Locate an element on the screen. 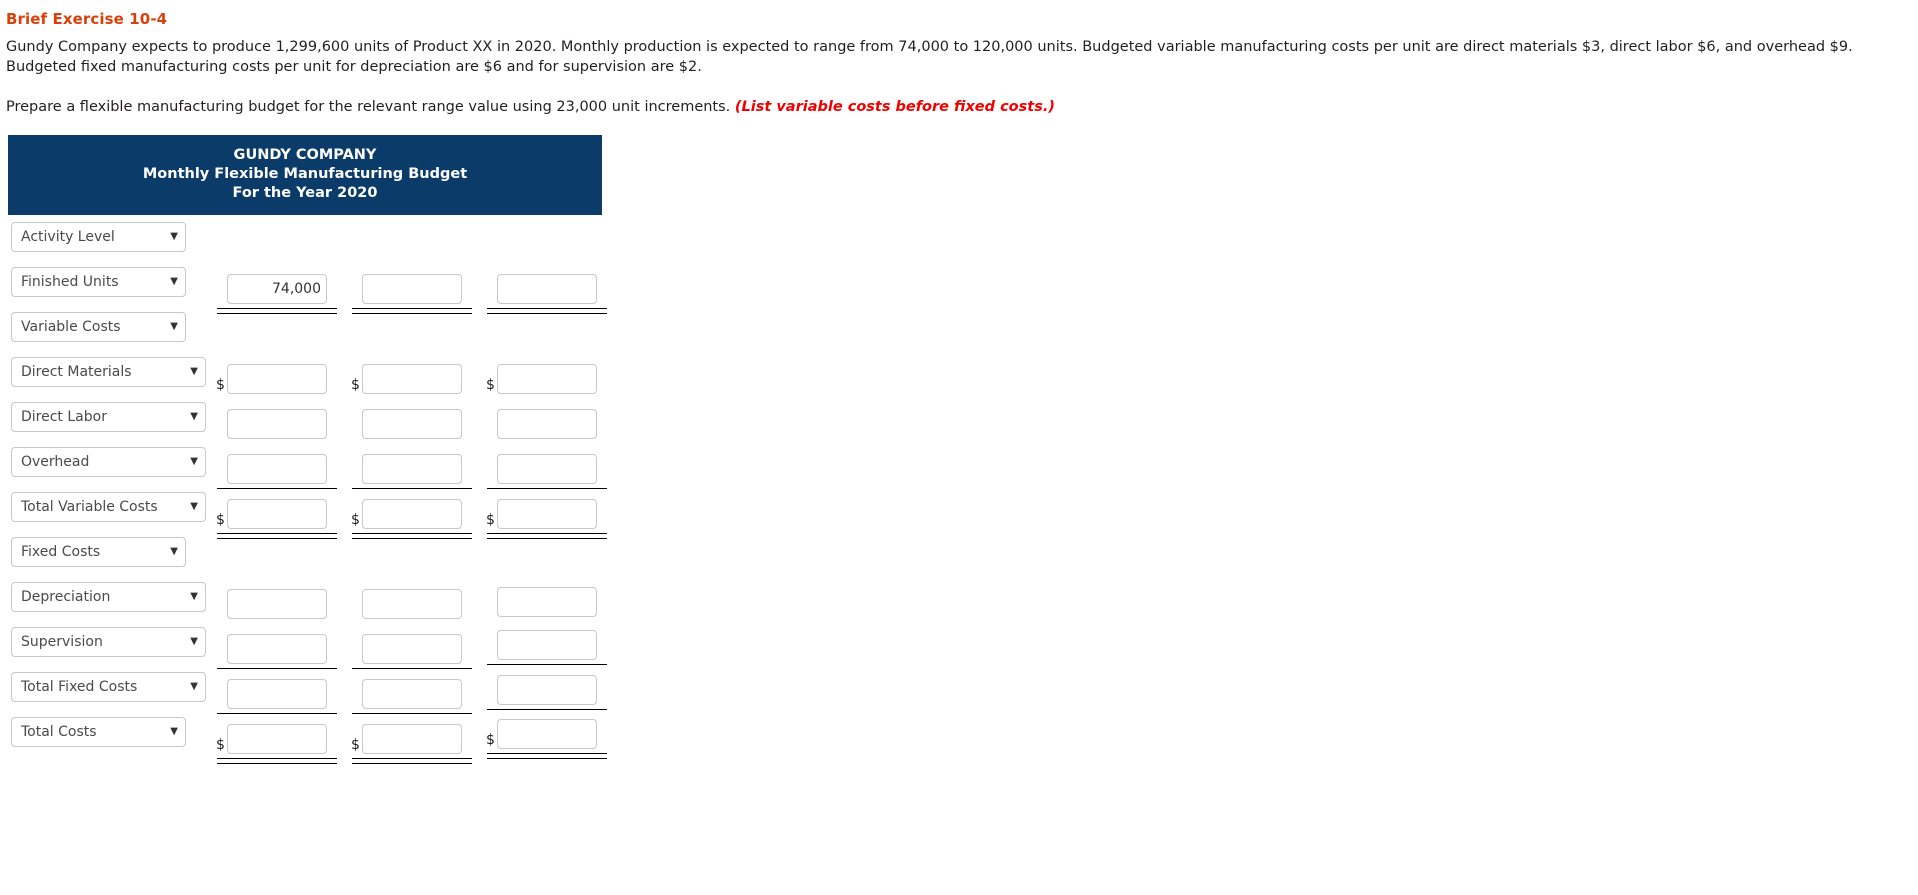  amount-input-direct-materials-col1 is located at coordinates (277, 378).